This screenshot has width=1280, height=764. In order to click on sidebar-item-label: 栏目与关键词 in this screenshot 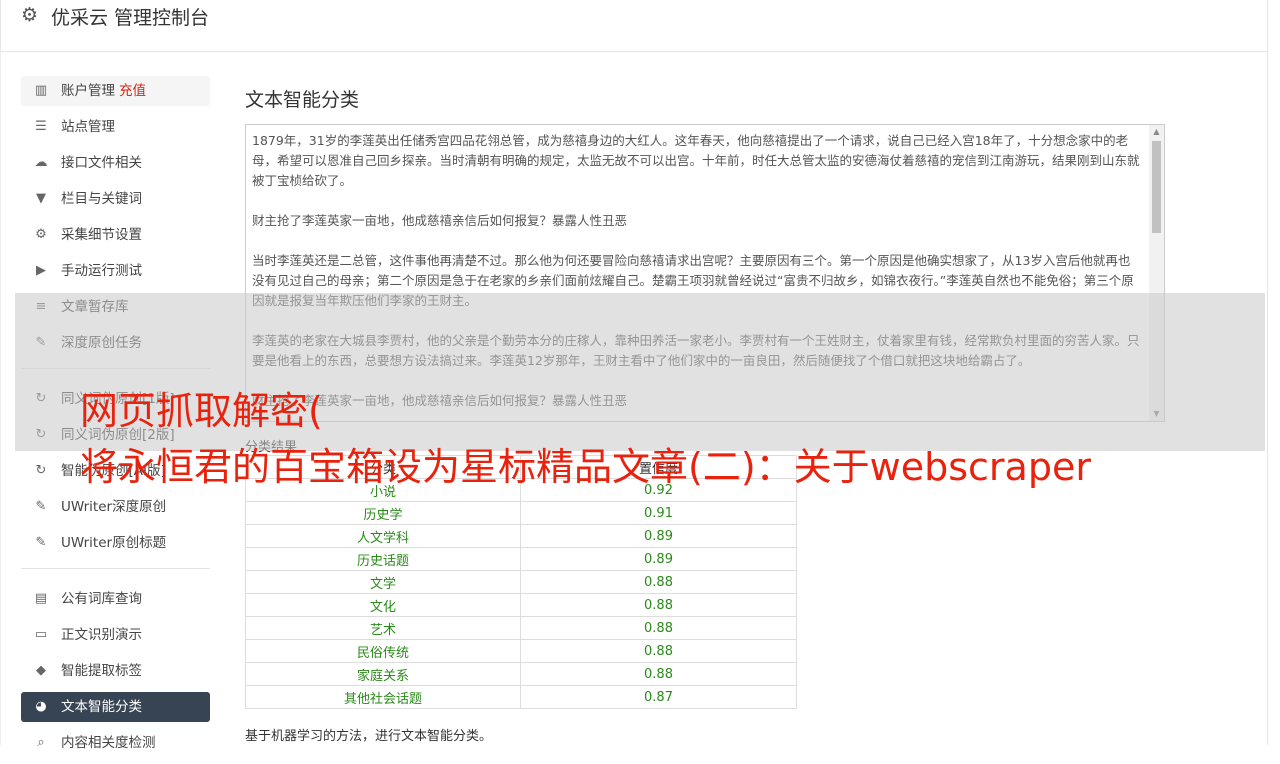, I will do `click(101, 199)`.